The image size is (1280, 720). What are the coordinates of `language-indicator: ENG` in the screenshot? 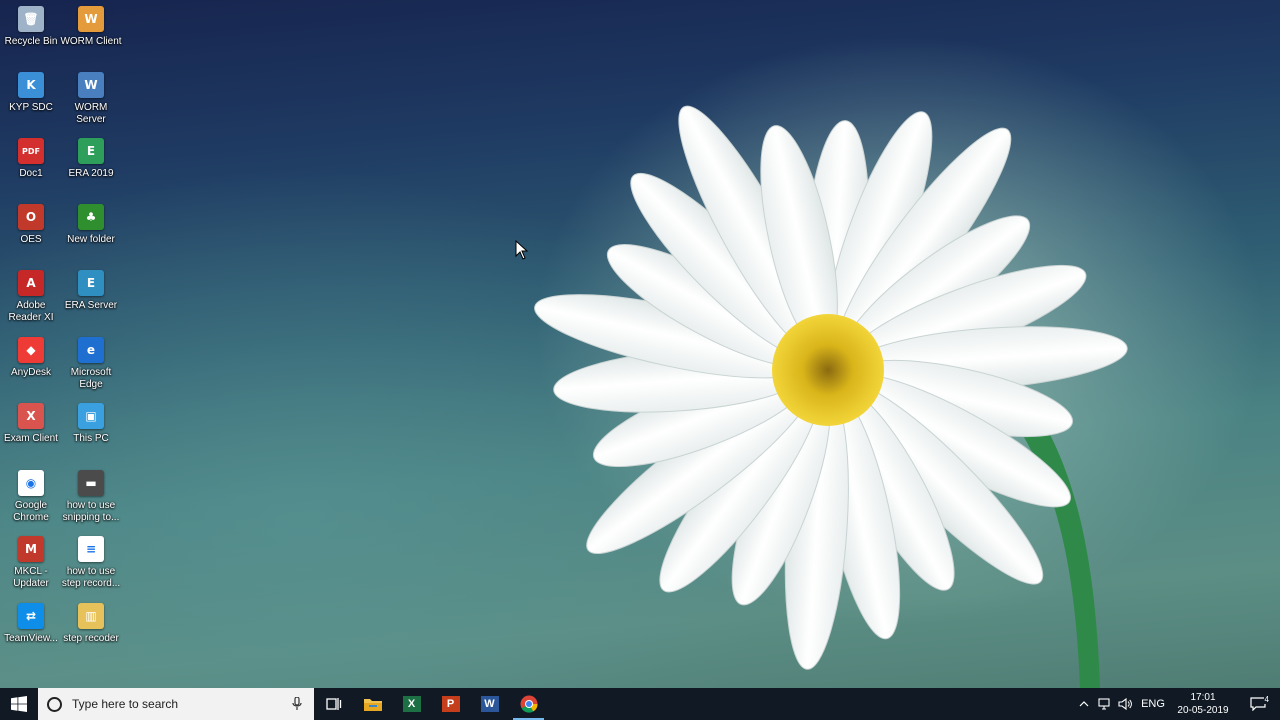 It's located at (1153, 704).